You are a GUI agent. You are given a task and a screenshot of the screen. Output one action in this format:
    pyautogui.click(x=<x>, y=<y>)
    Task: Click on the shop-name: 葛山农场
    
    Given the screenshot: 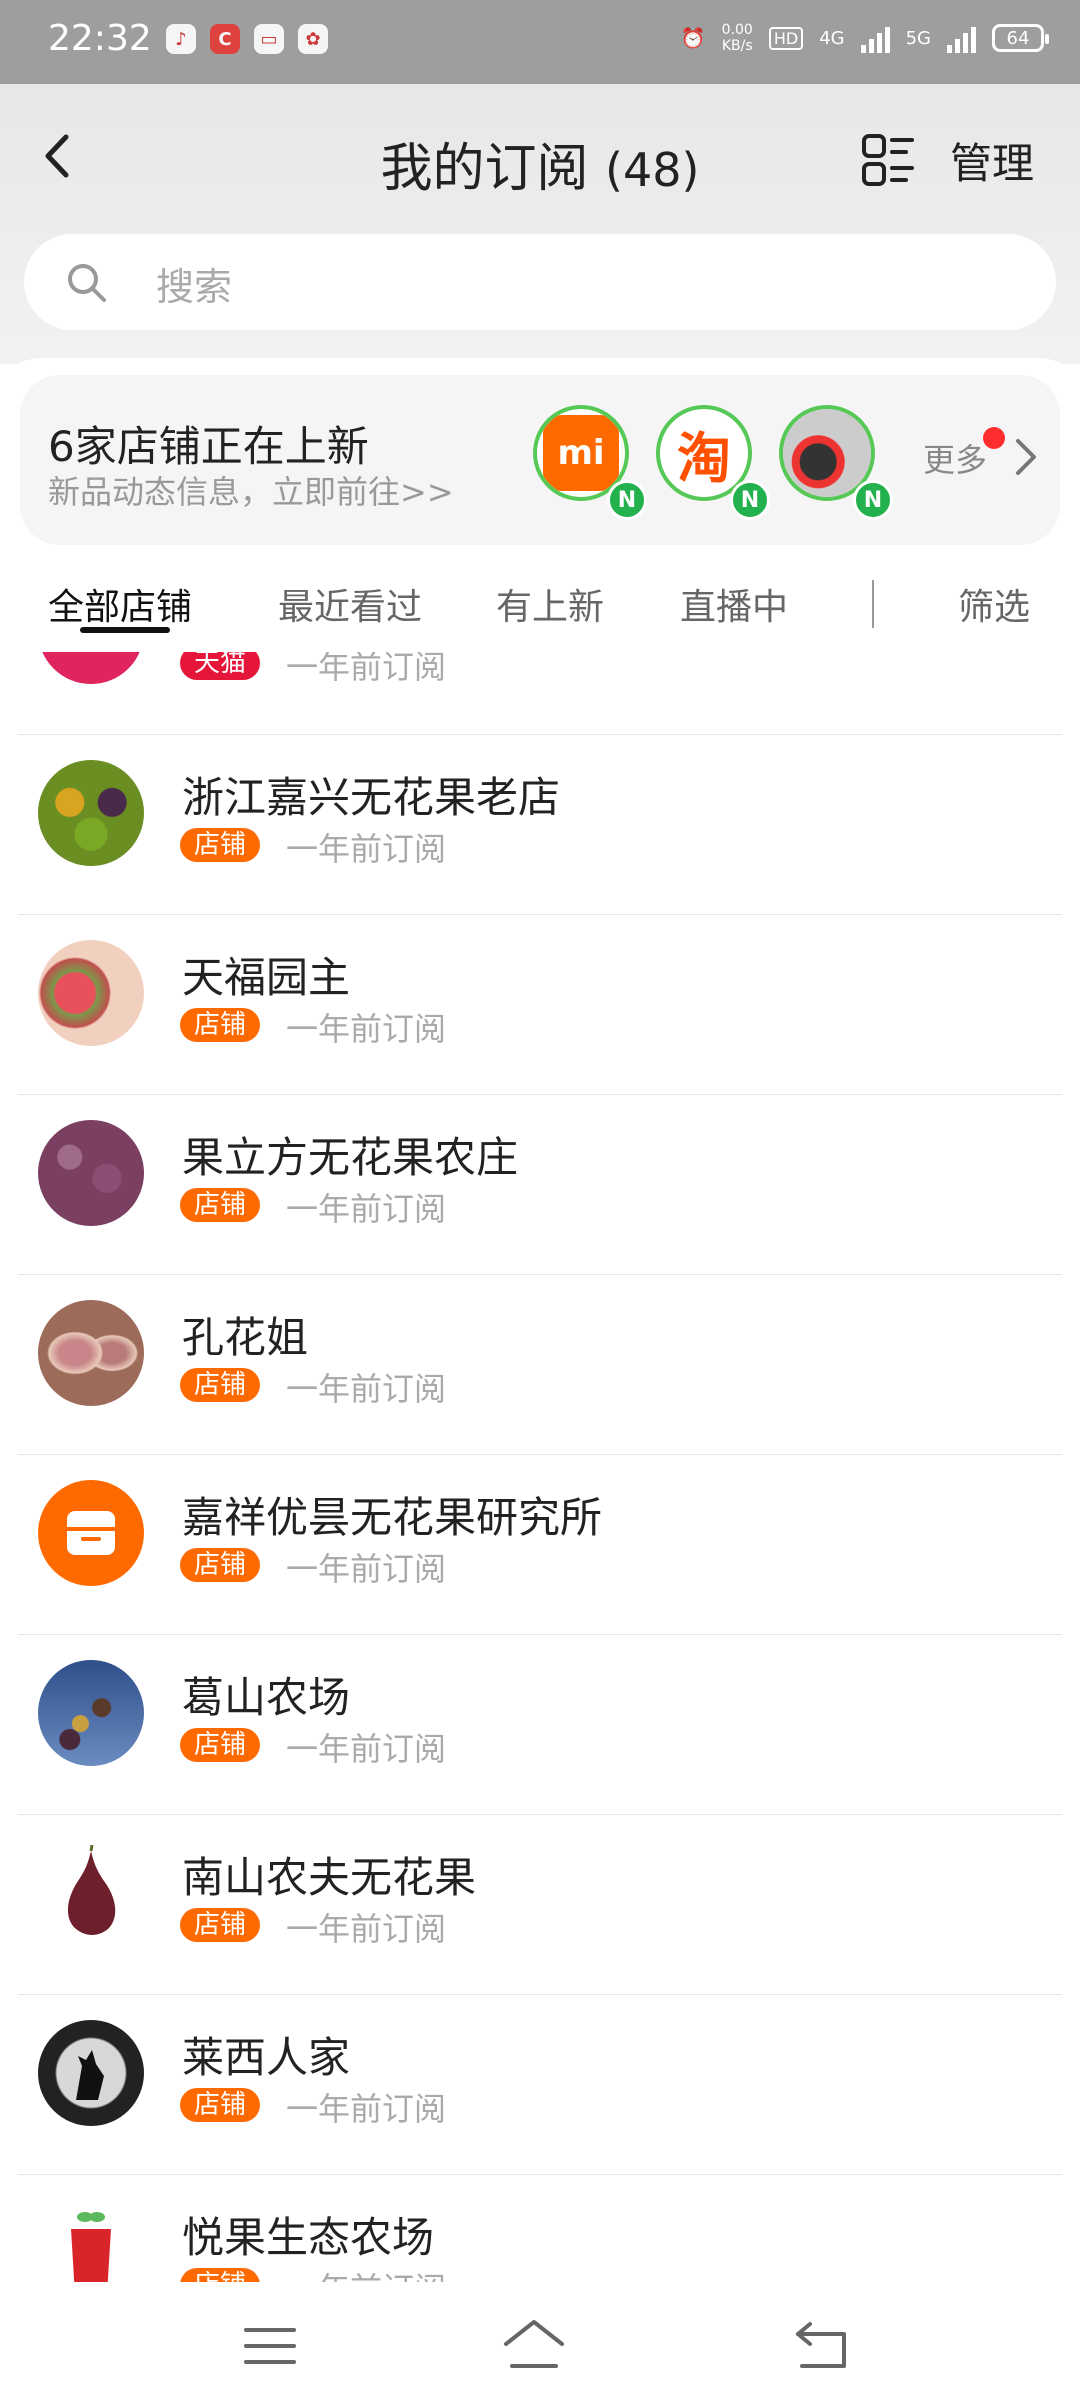 What is the action you would take?
    pyautogui.click(x=266, y=1697)
    